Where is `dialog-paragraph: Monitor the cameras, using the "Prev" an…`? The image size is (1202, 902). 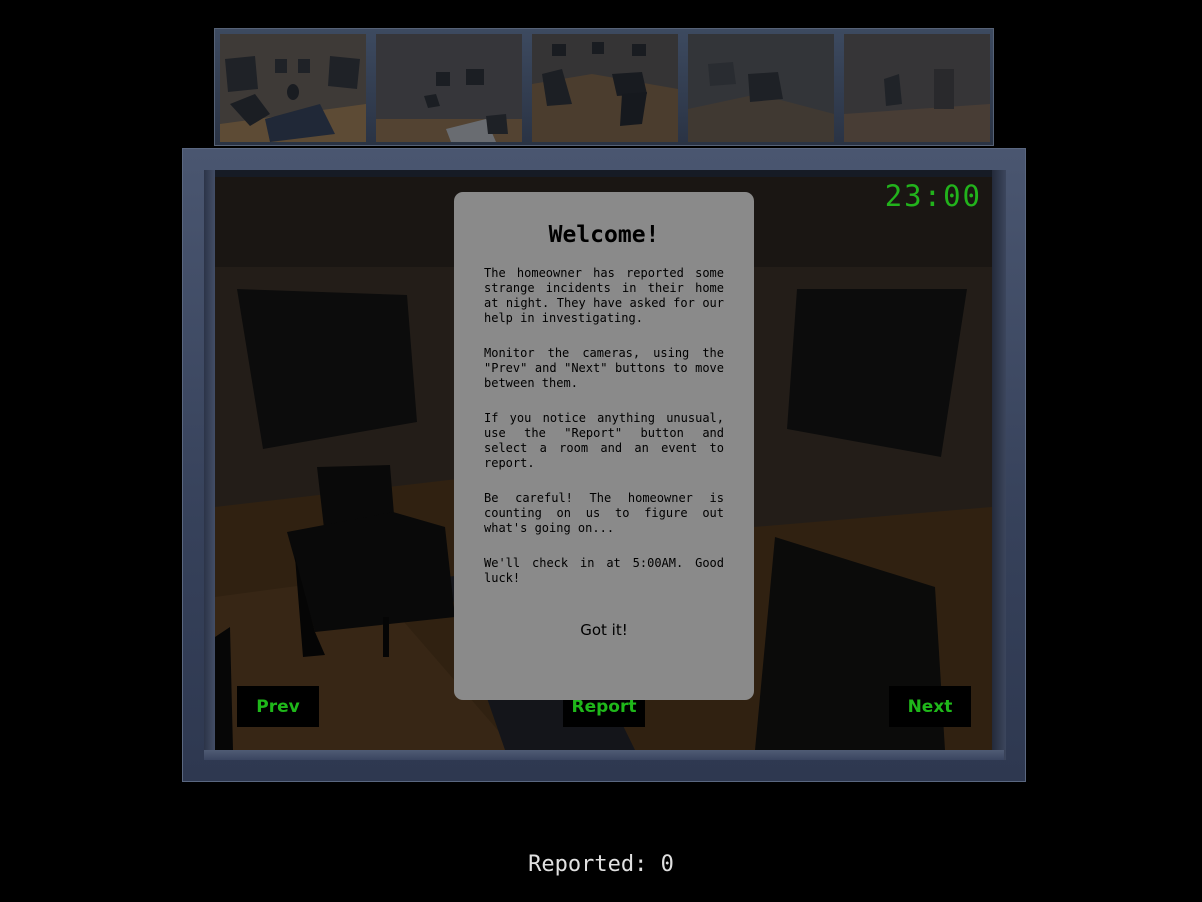 dialog-paragraph: Monitor the cameras, using the "Prev" an… is located at coordinates (604, 368).